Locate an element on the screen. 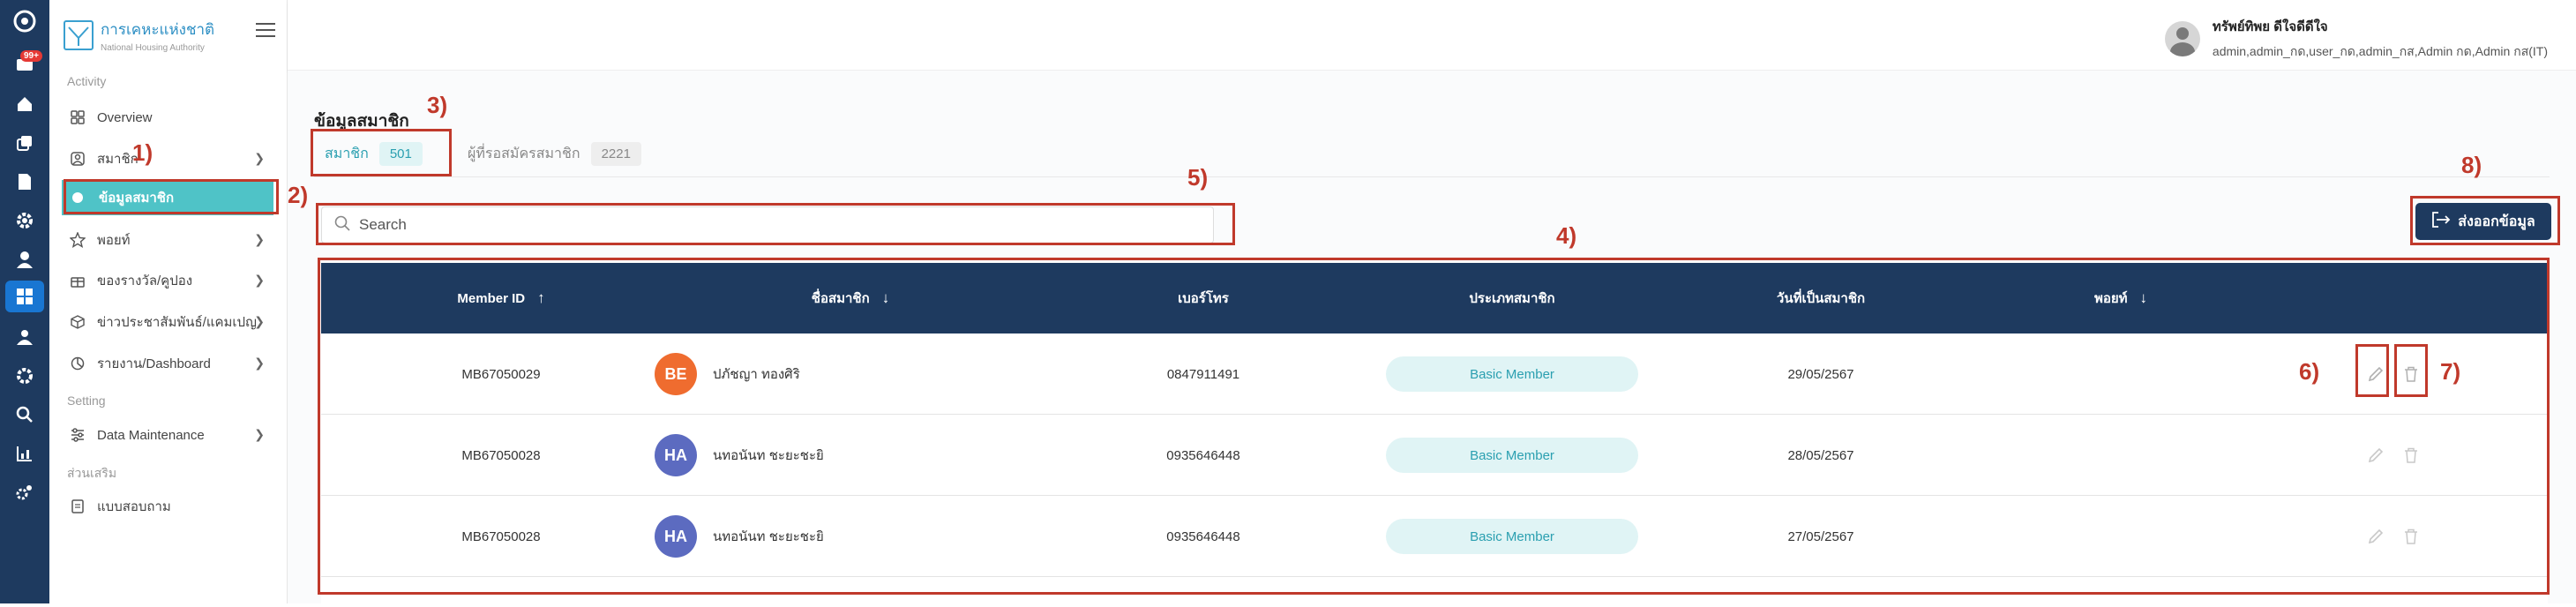  tab-divider is located at coordinates (1432, 176).